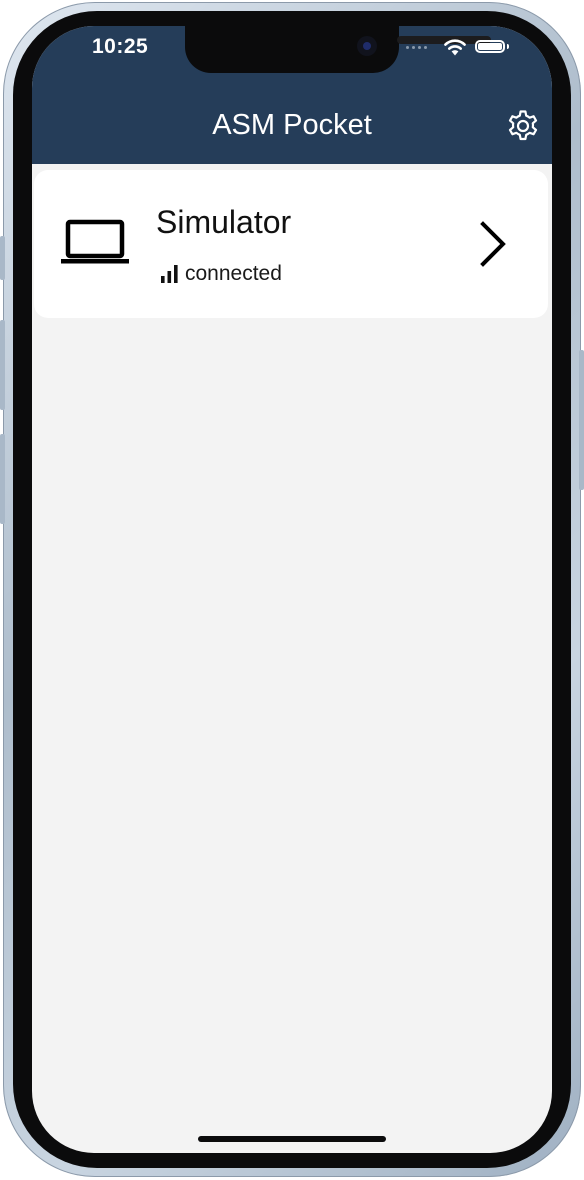 The image size is (584, 1180). What do you see at coordinates (169, 274) in the screenshot?
I see `signal-bars-icon` at bounding box center [169, 274].